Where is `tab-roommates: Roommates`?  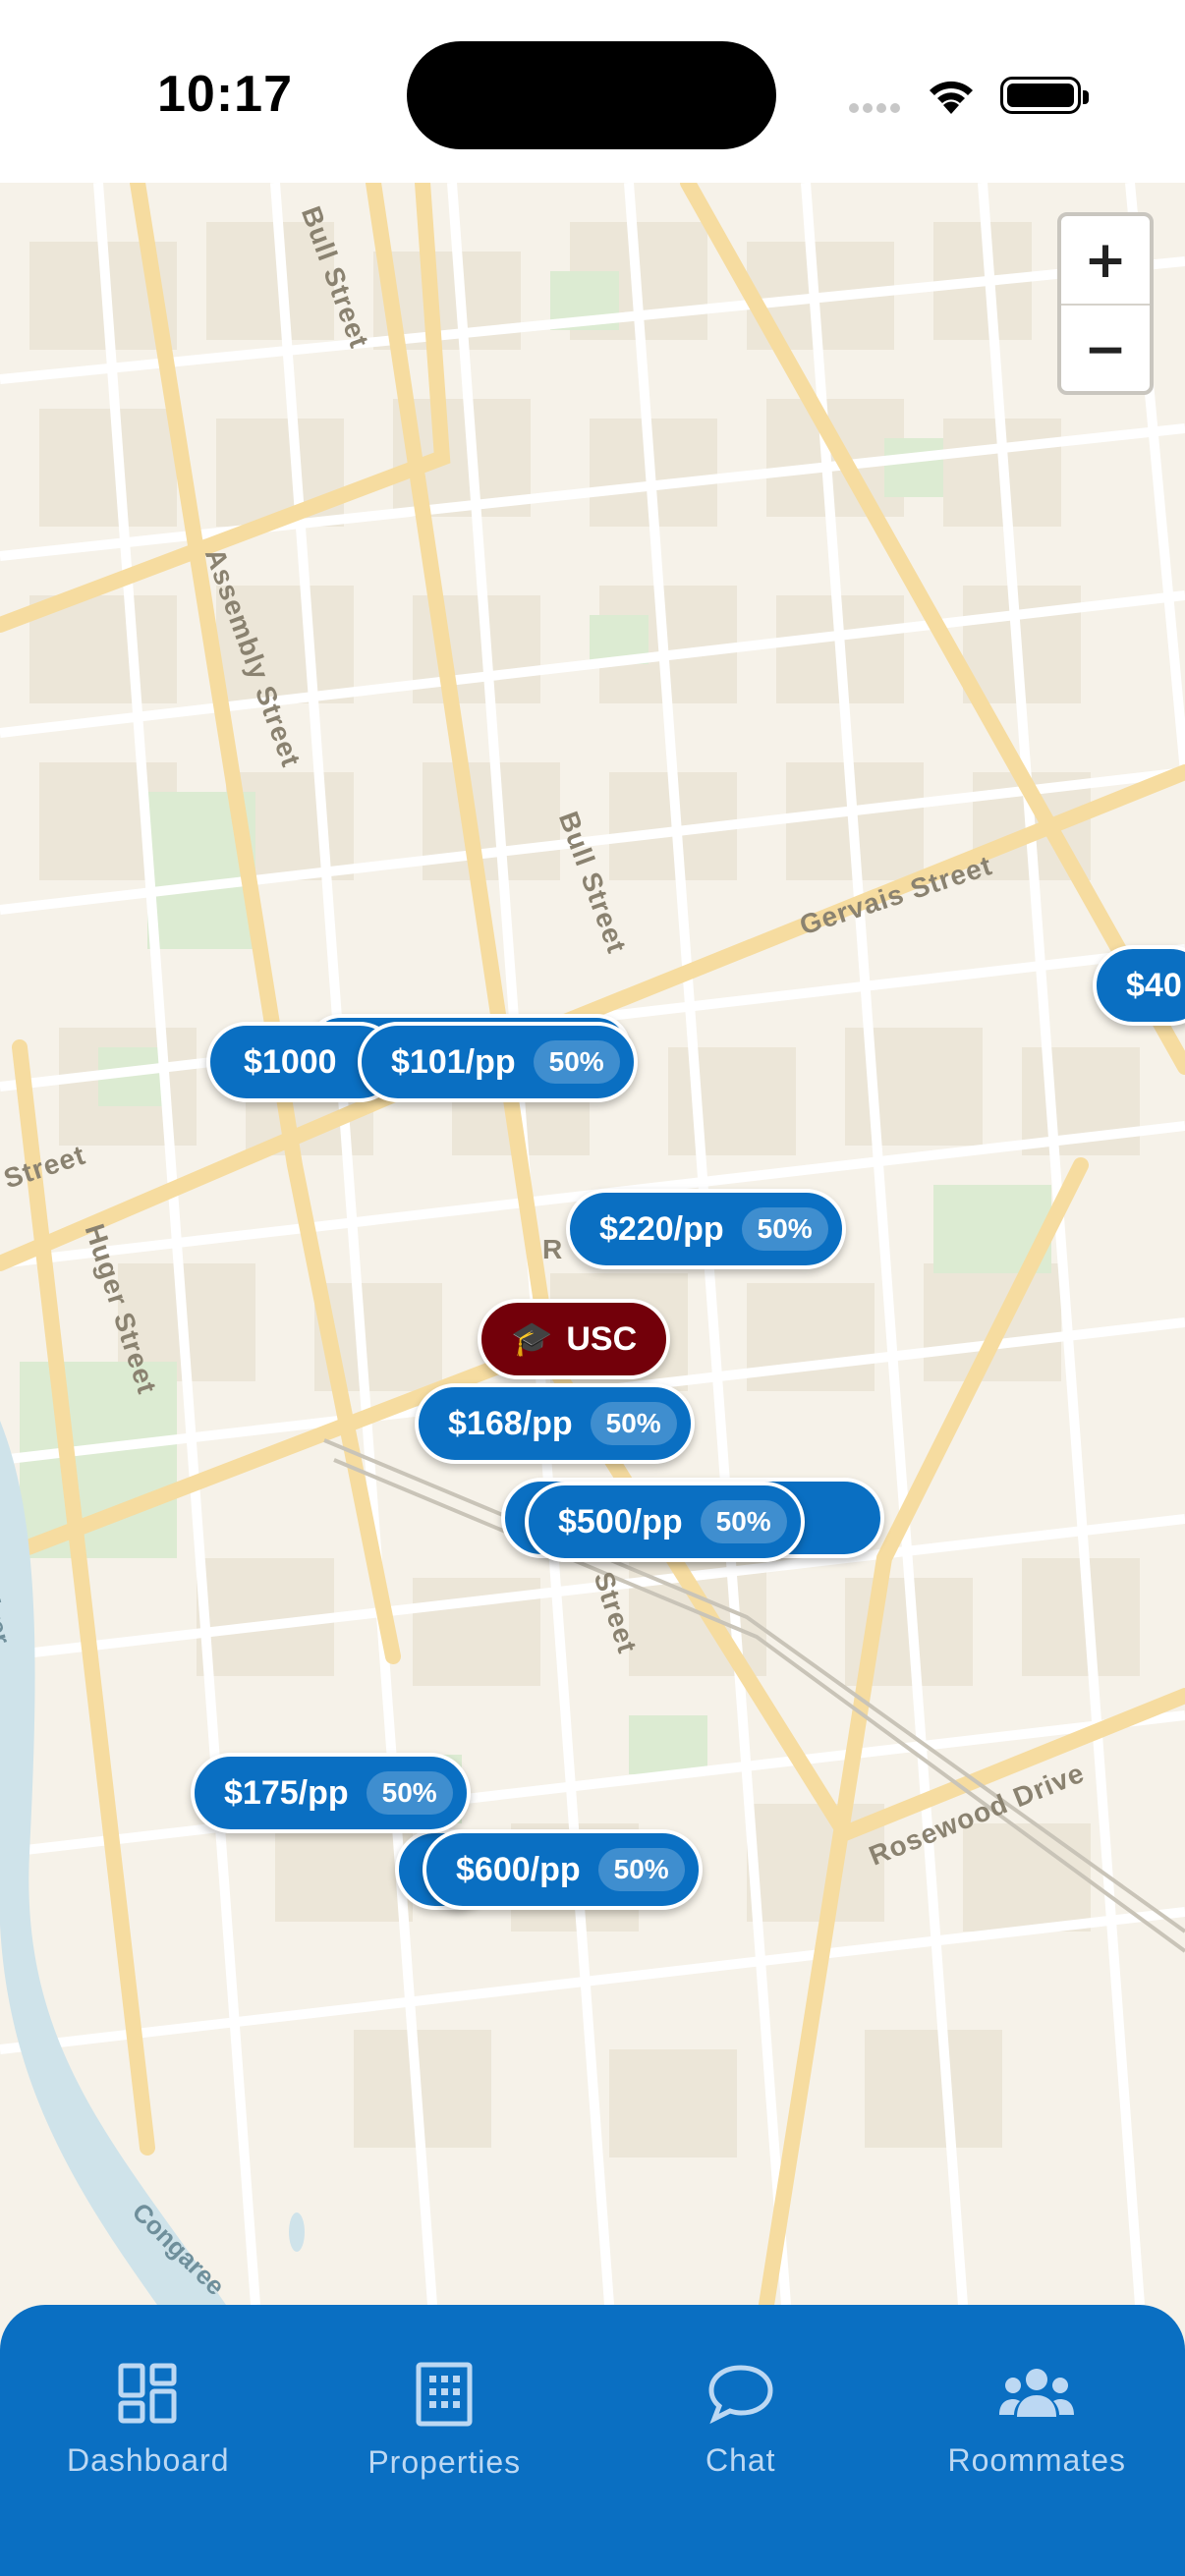 tab-roommates: Roommates is located at coordinates (1037, 2440).